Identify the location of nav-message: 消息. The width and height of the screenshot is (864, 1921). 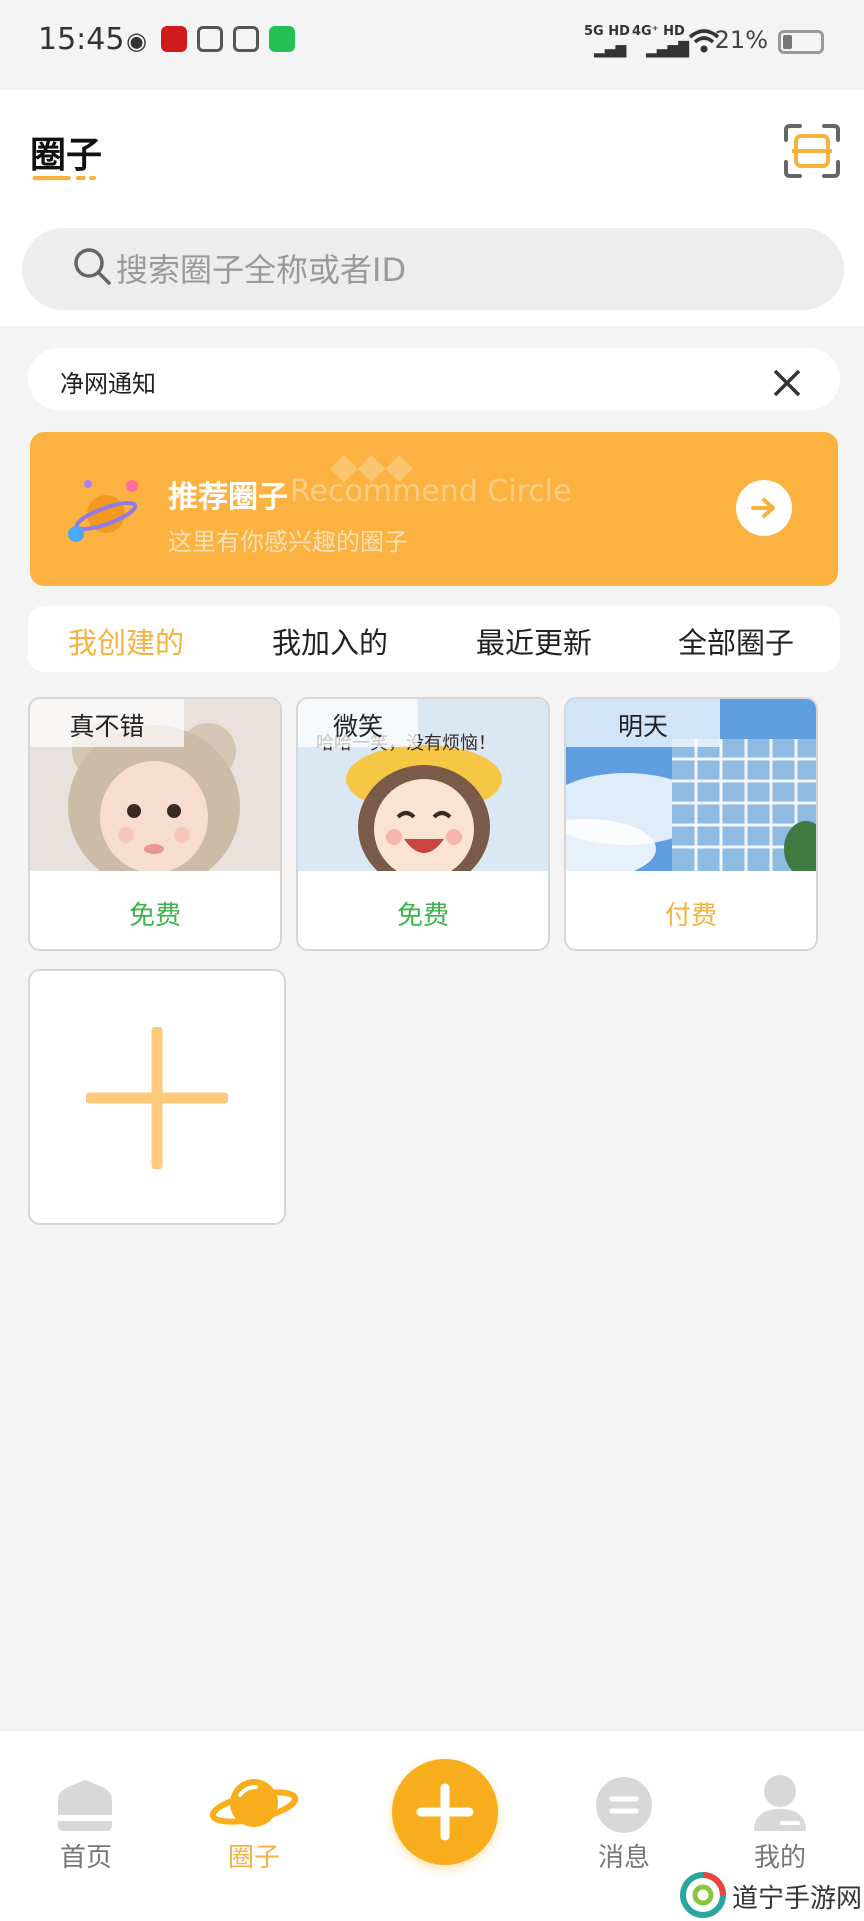
(624, 1826).